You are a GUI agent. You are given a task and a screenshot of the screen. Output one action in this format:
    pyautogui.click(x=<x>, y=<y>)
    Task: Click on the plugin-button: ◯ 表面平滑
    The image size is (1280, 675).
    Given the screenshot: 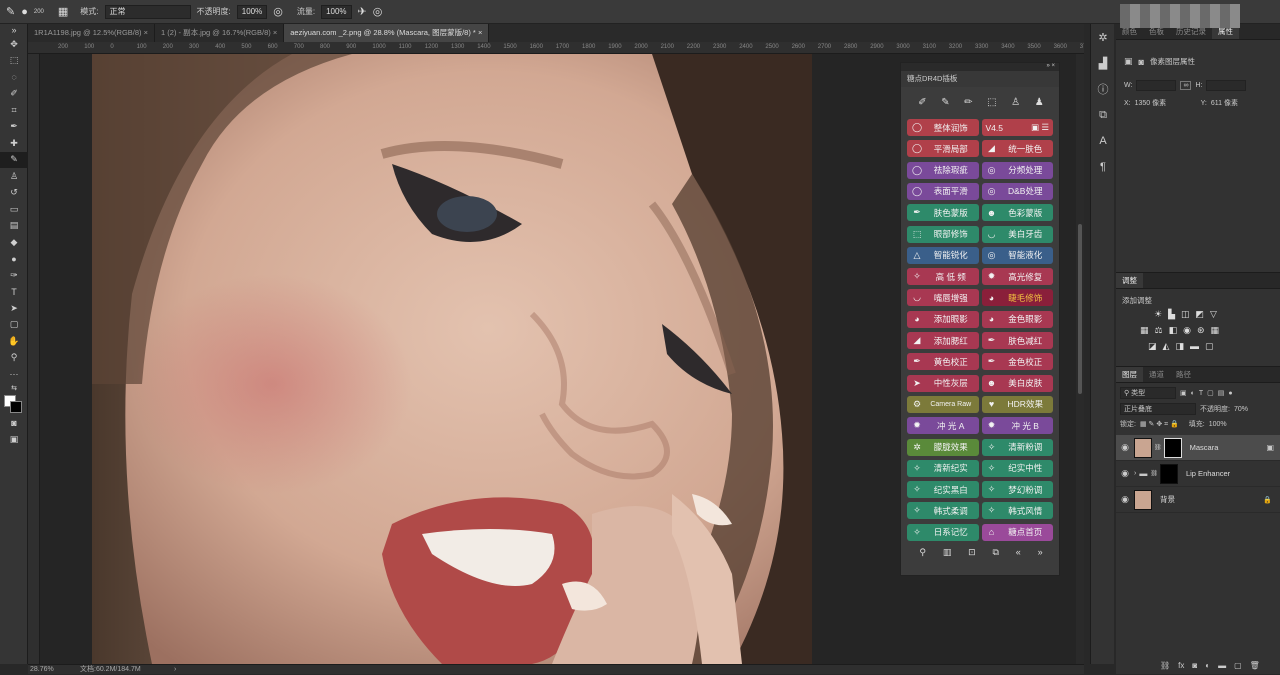 What is the action you would take?
    pyautogui.click(x=943, y=191)
    